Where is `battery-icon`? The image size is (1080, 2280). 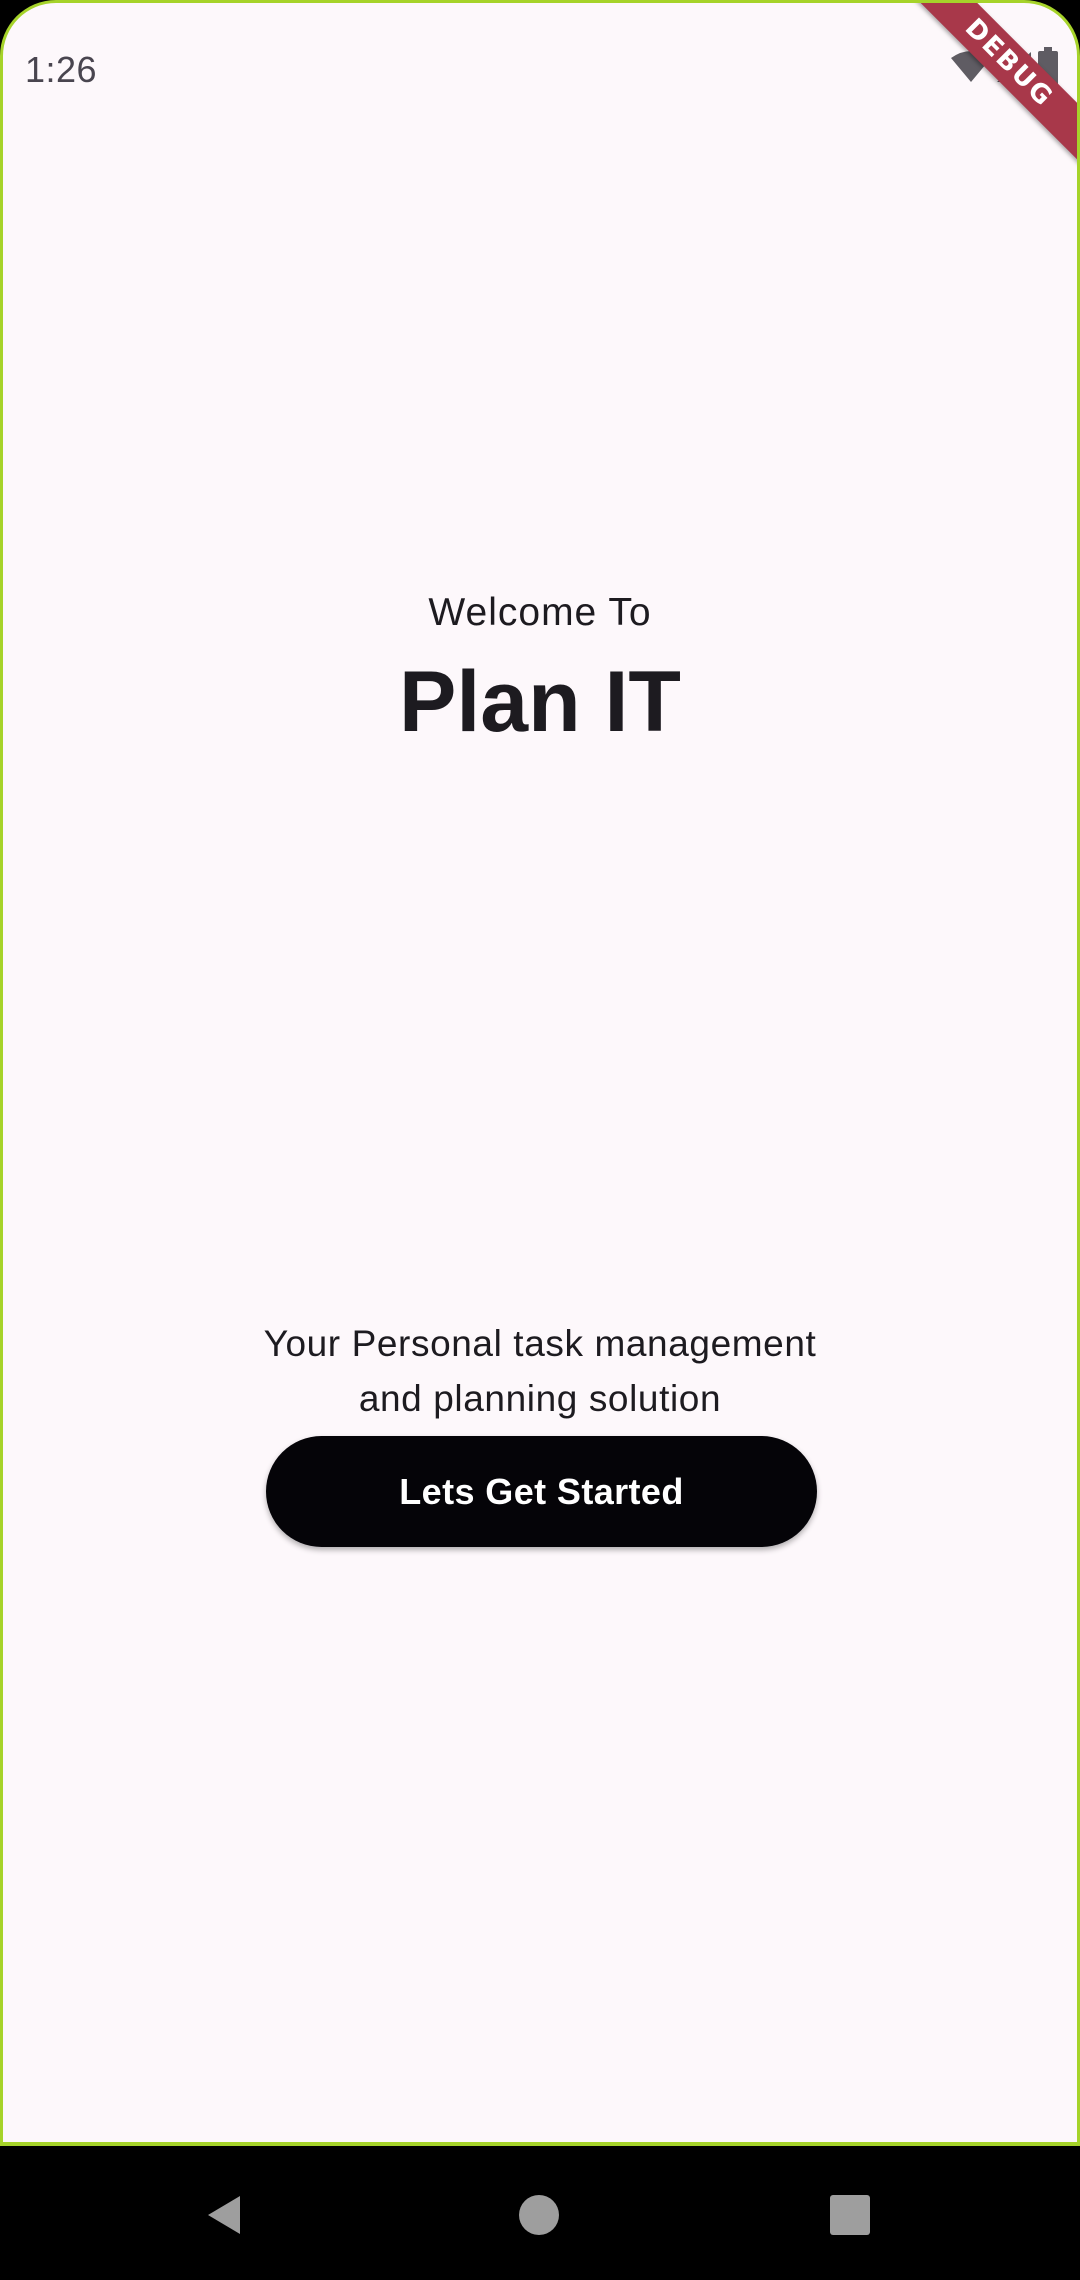
battery-icon is located at coordinates (1048, 69).